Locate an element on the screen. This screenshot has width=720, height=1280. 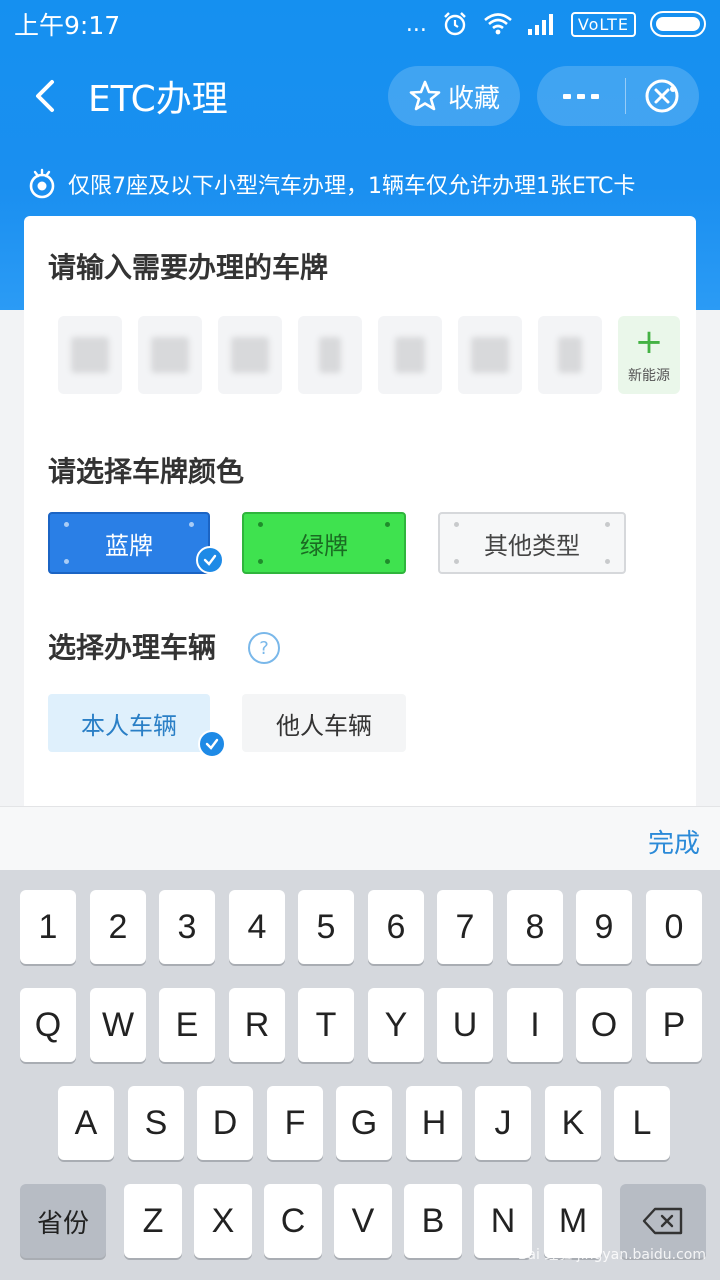
plate-color-blue: 蓝牌 is located at coordinates (129, 543).